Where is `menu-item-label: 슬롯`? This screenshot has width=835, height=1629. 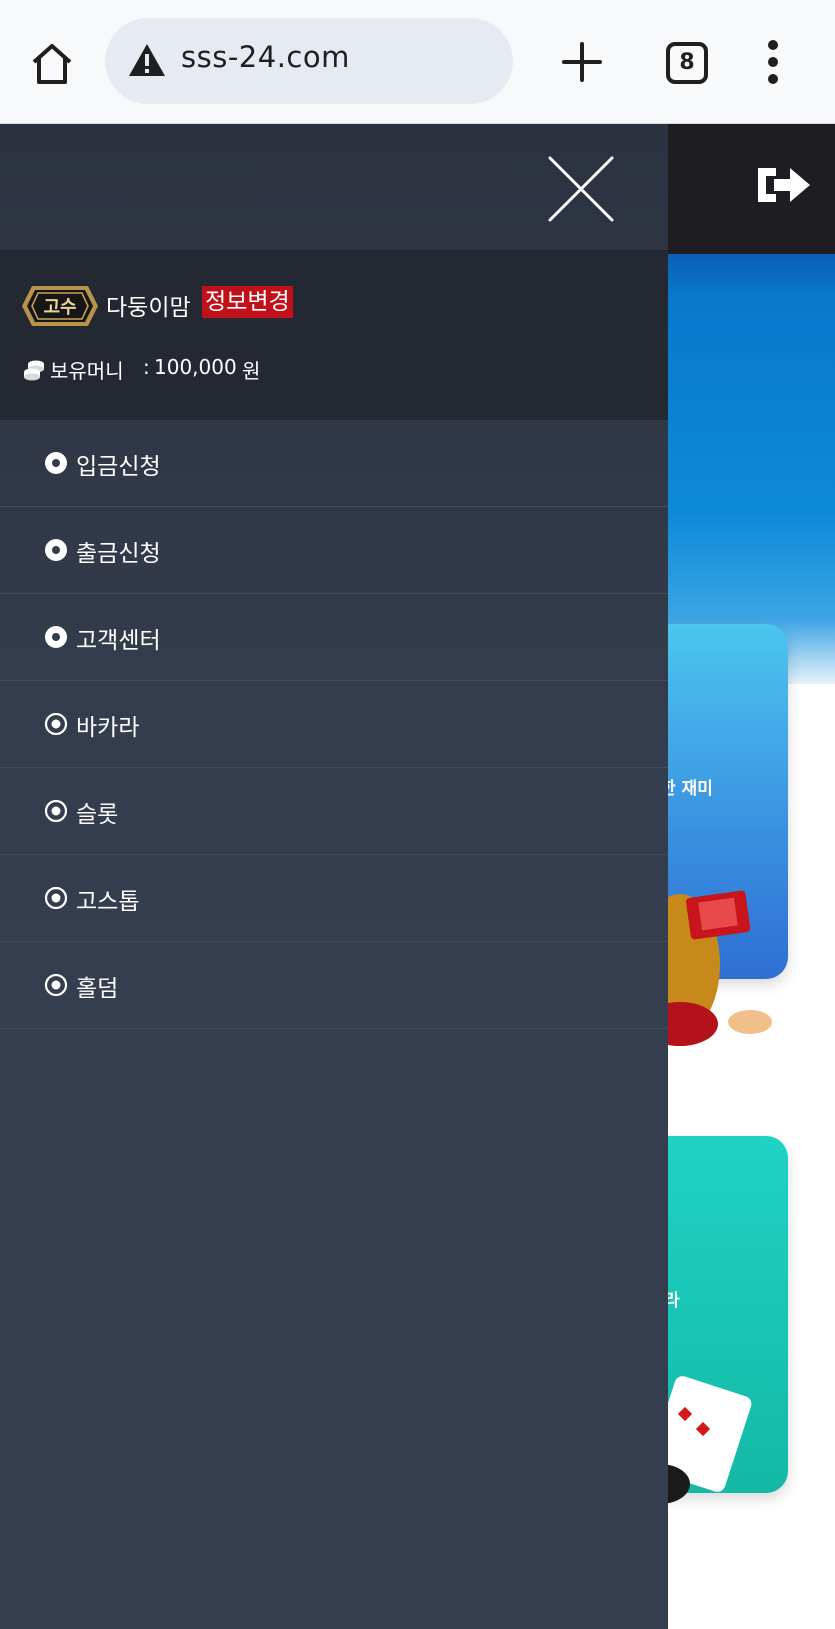 menu-item-label: 슬롯 is located at coordinates (97, 815).